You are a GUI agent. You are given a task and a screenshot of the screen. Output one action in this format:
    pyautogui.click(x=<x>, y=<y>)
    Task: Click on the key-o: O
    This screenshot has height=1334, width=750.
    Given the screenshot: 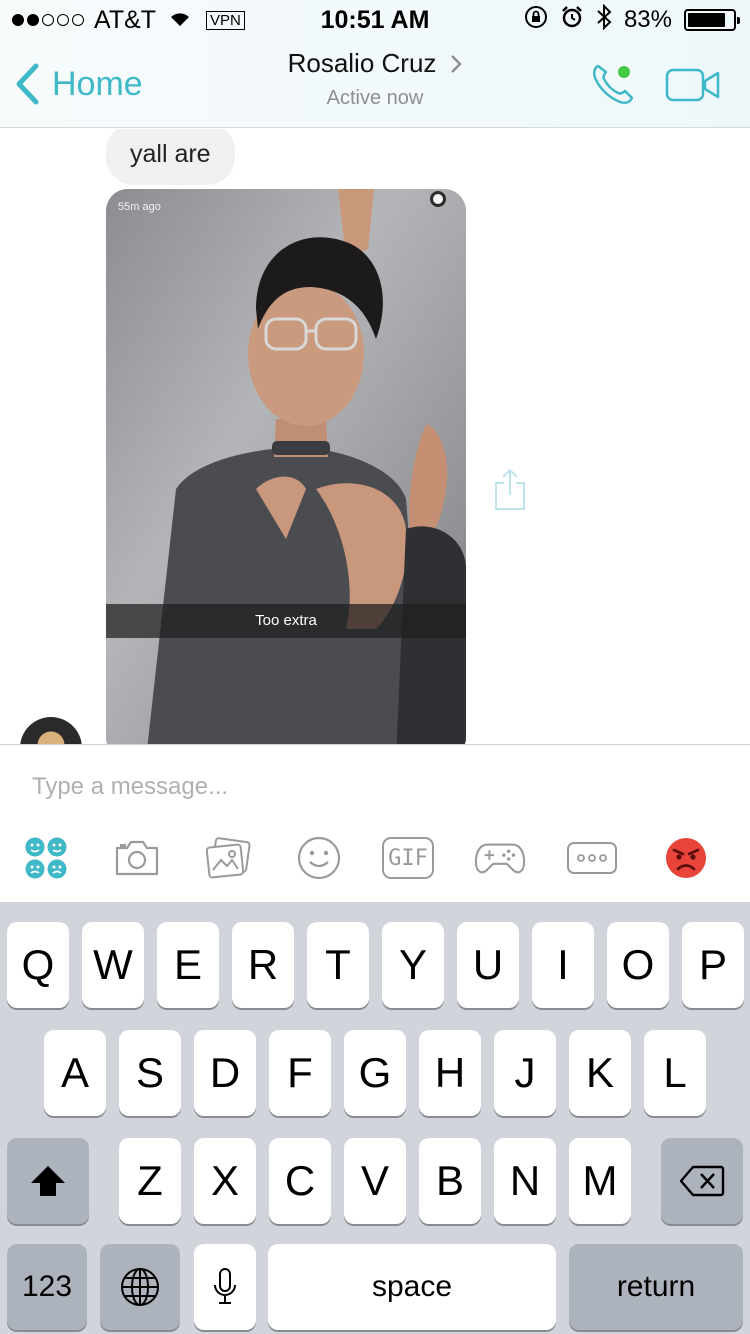 What is the action you would take?
    pyautogui.click(x=638, y=965)
    